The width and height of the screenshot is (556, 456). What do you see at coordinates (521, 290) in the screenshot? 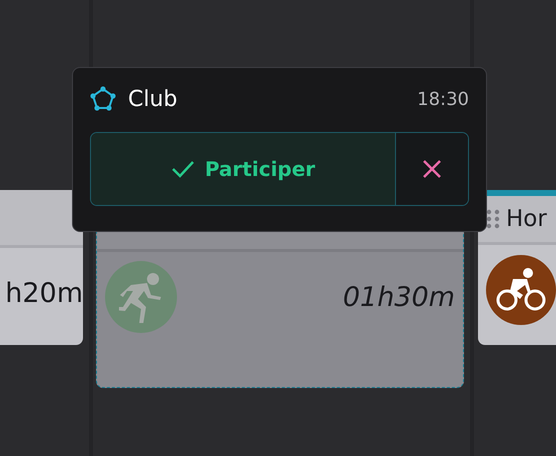
I see `cyclist-icon` at bounding box center [521, 290].